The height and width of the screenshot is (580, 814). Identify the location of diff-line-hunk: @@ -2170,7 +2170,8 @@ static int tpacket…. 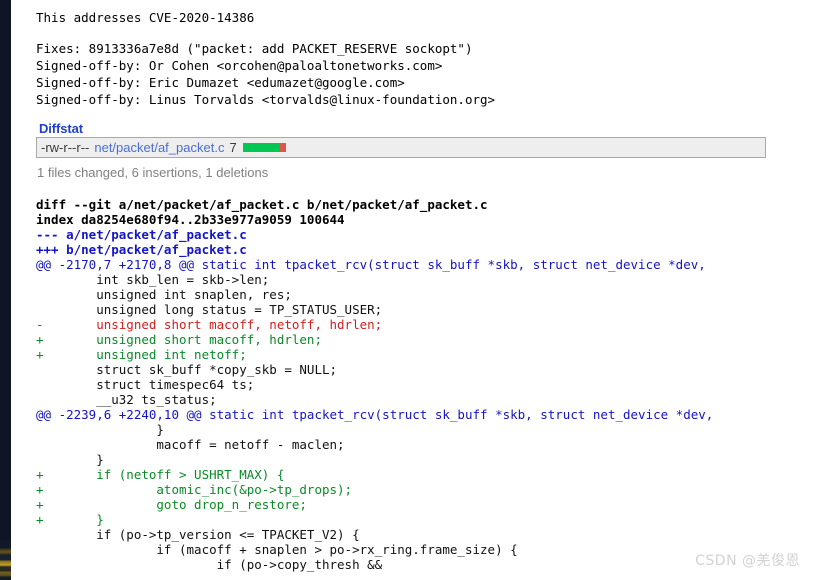
(371, 264).